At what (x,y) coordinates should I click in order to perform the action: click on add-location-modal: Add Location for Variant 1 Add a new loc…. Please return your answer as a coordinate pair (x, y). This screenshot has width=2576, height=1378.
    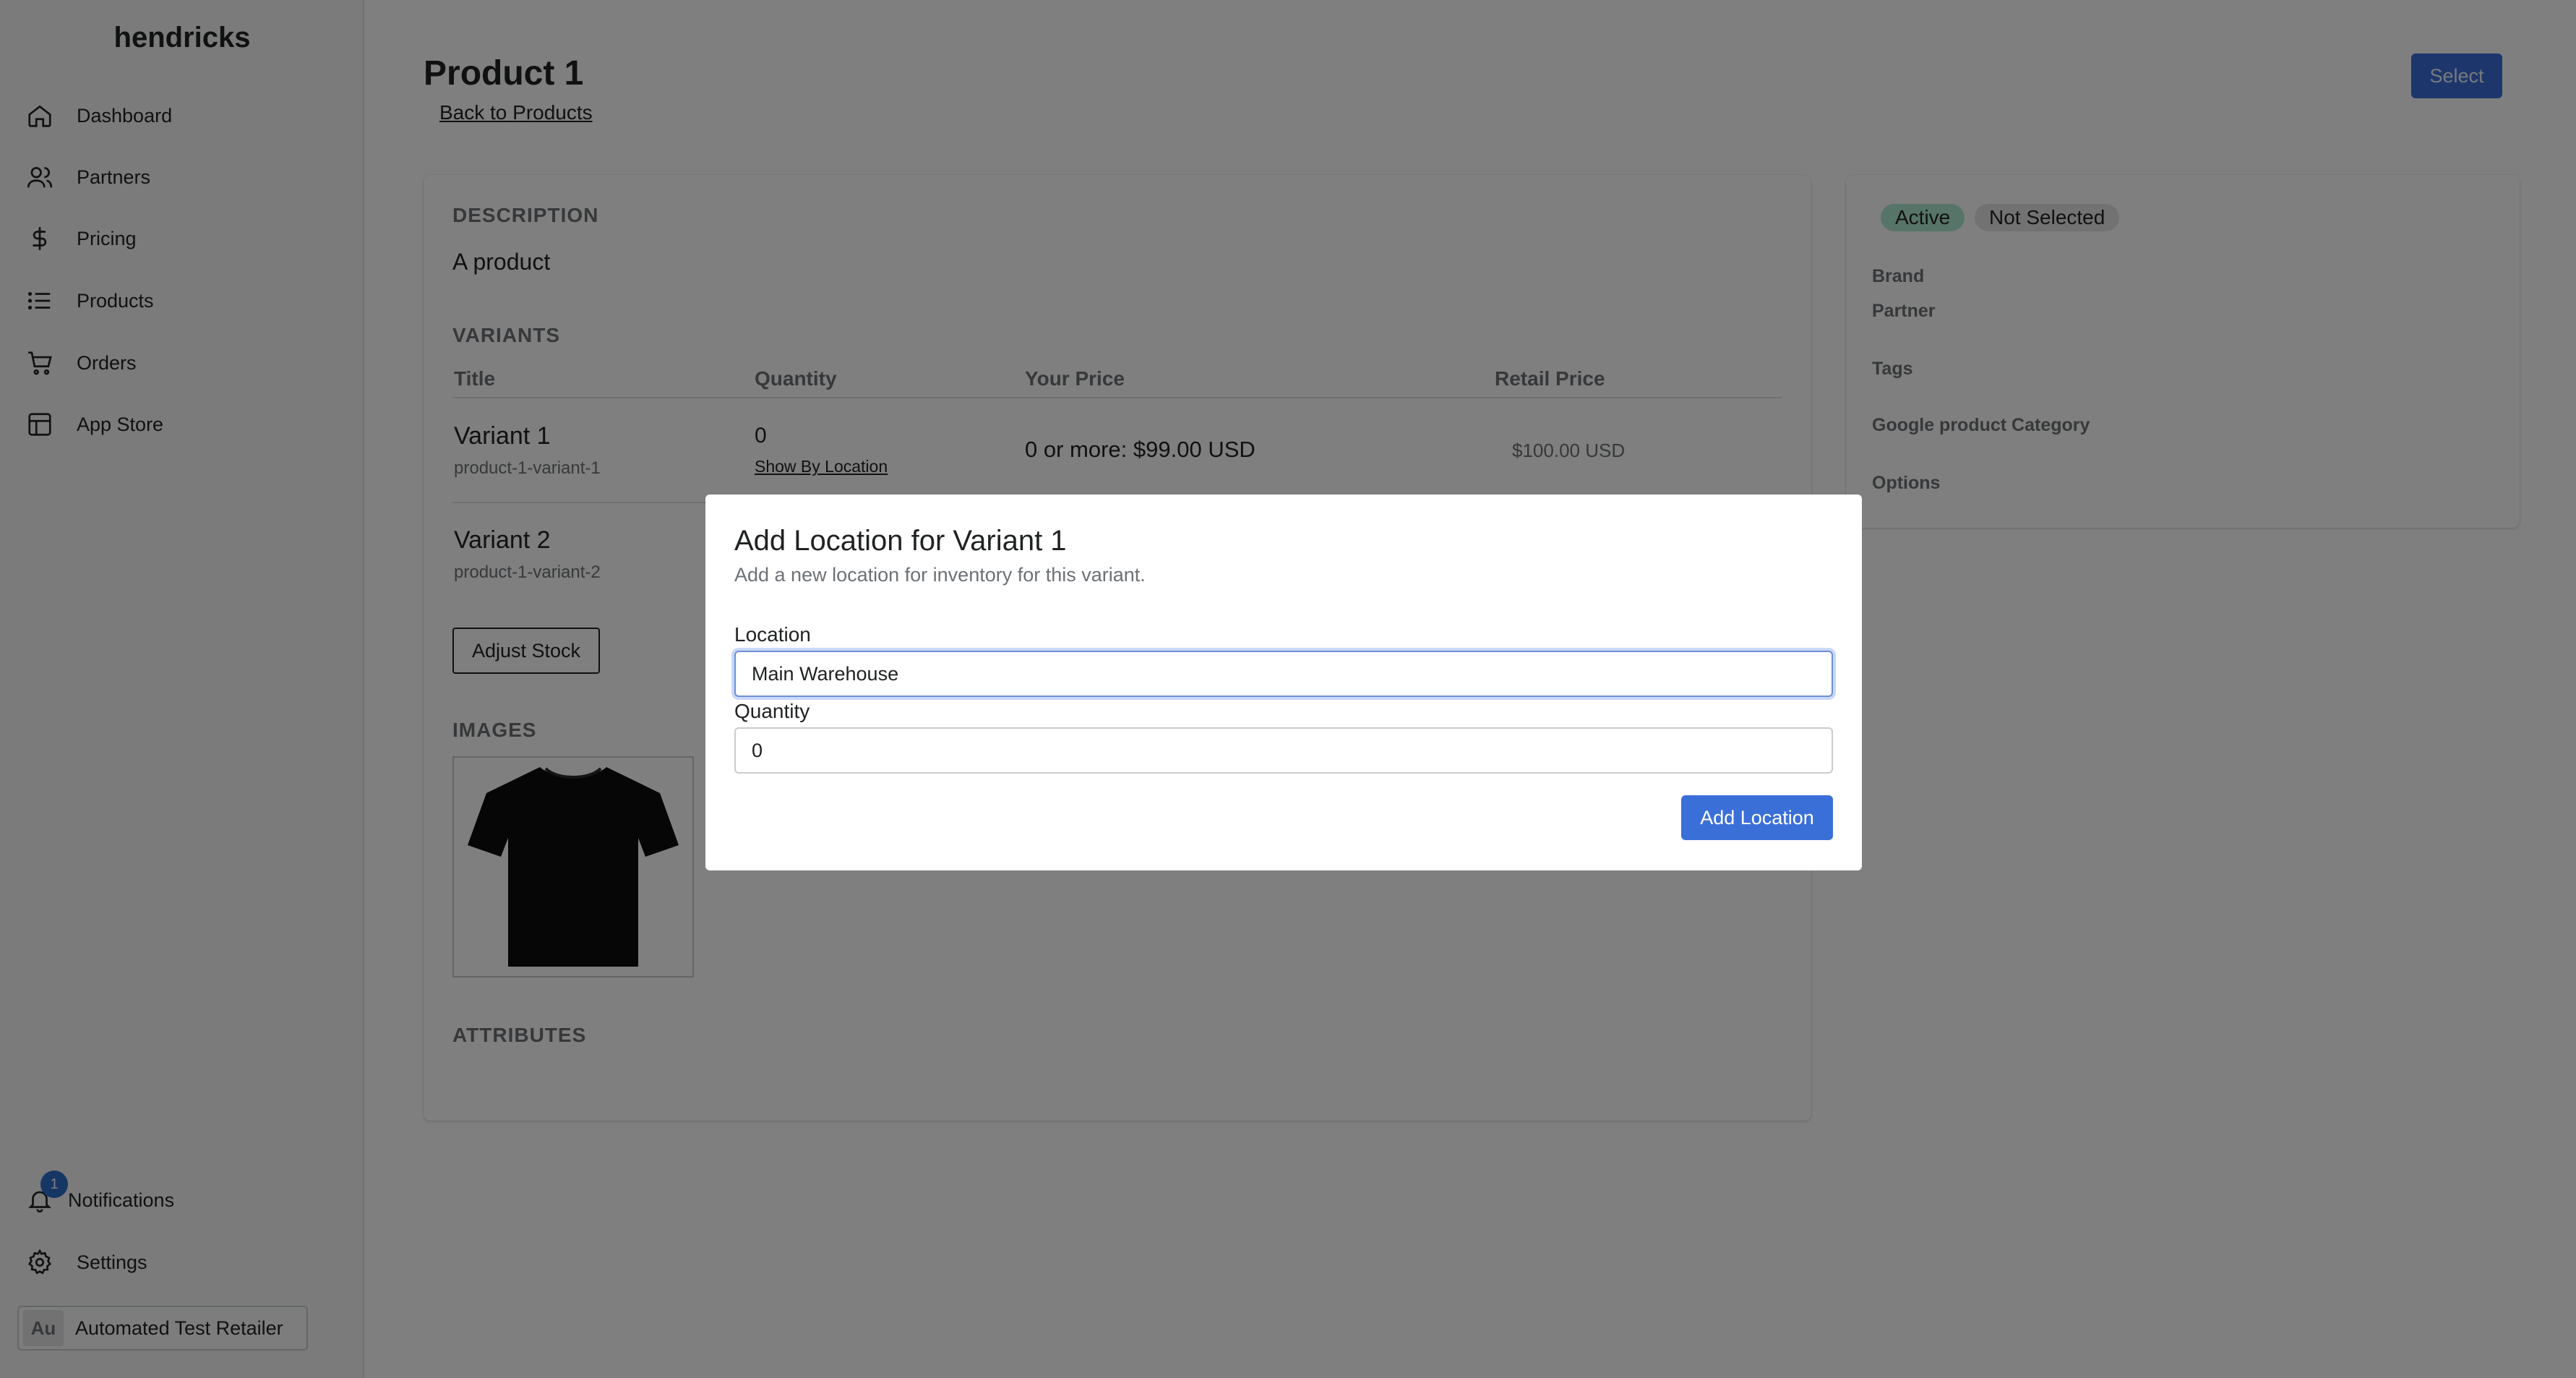
    Looking at the image, I should click on (1284, 682).